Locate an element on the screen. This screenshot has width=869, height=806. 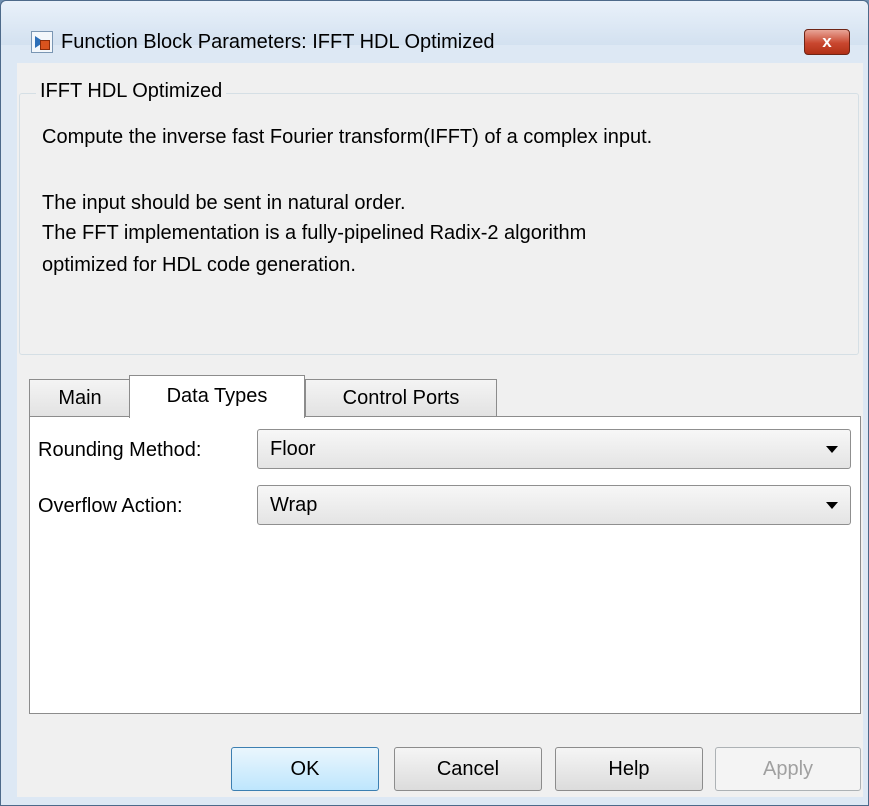
tab-control-ports: Control Ports is located at coordinates (401, 398).